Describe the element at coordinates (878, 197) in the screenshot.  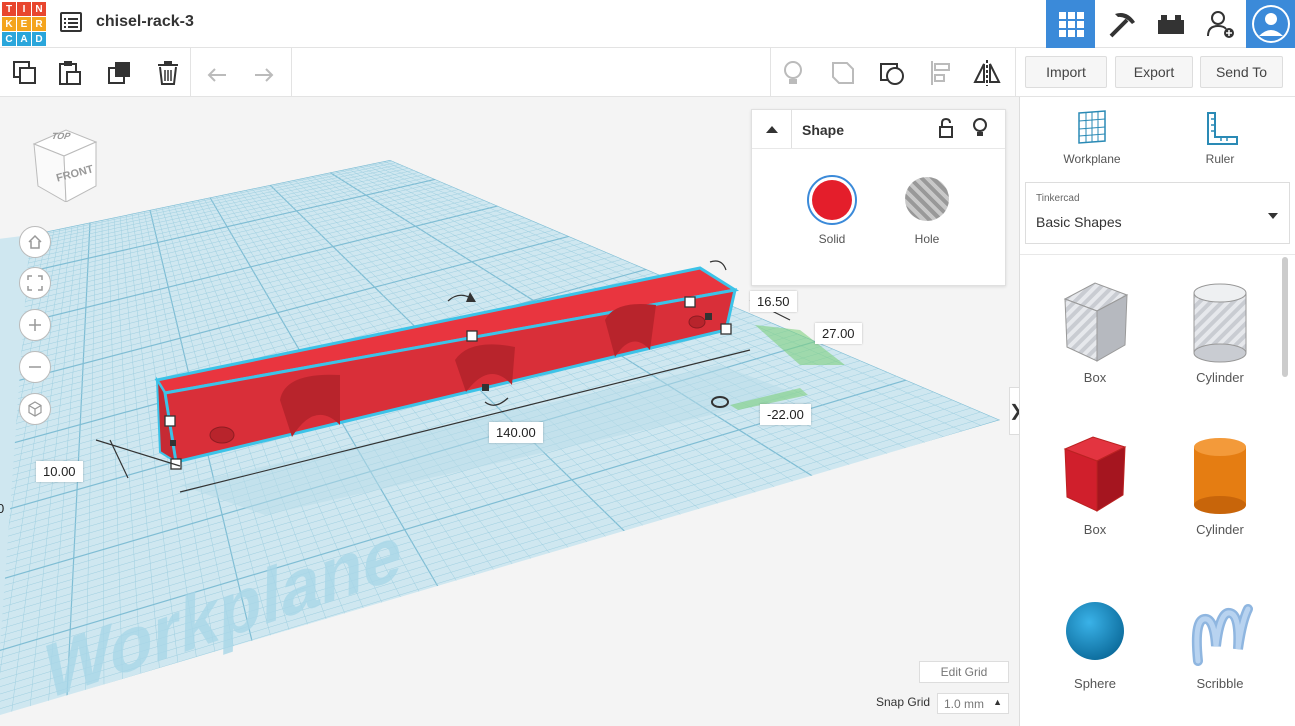
I see `shape-inspector: Shape Solid Hole` at that location.